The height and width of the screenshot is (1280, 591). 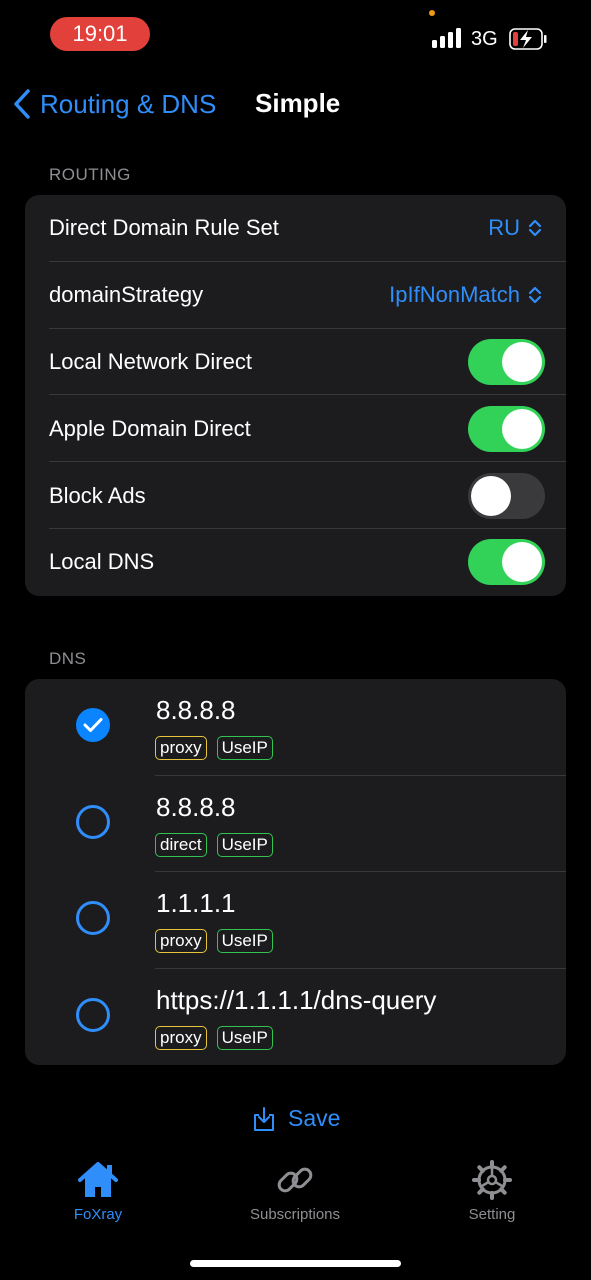 What do you see at coordinates (68, 658) in the screenshot?
I see `dns-section-label: DNS` at bounding box center [68, 658].